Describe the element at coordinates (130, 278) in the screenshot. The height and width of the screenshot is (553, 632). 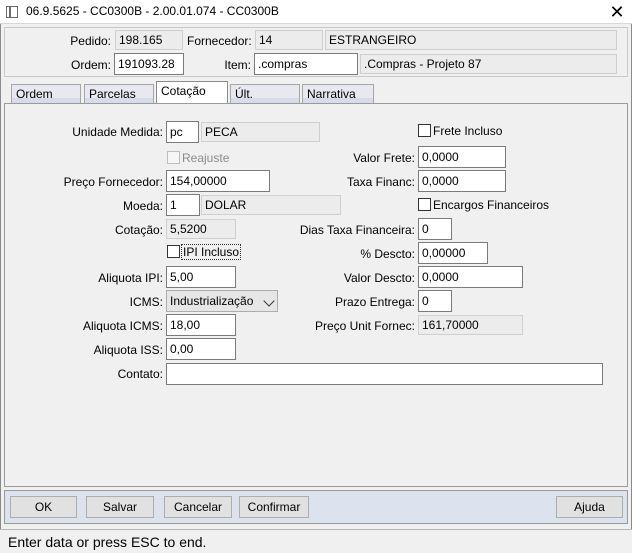
I see `aliquota-ipi-label: Aliquota IPI:` at that location.